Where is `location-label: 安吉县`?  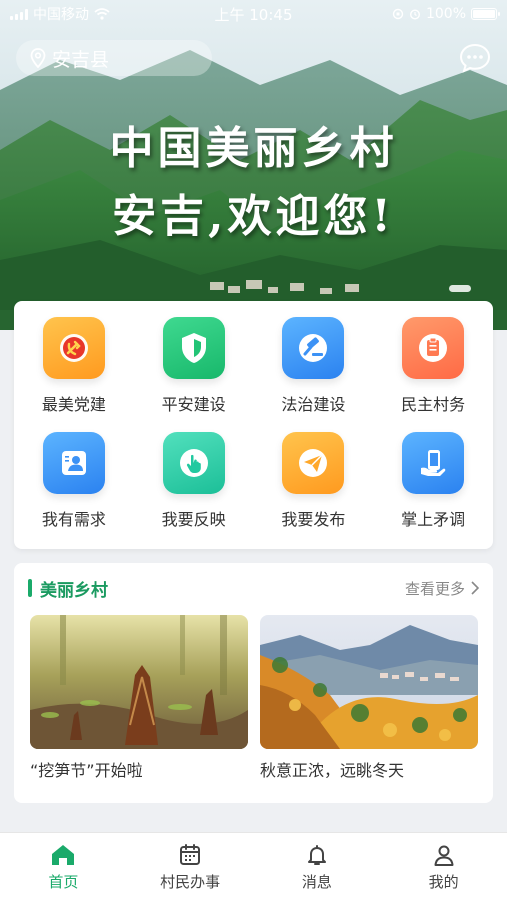
location-label: 安吉县 is located at coordinates (81, 59).